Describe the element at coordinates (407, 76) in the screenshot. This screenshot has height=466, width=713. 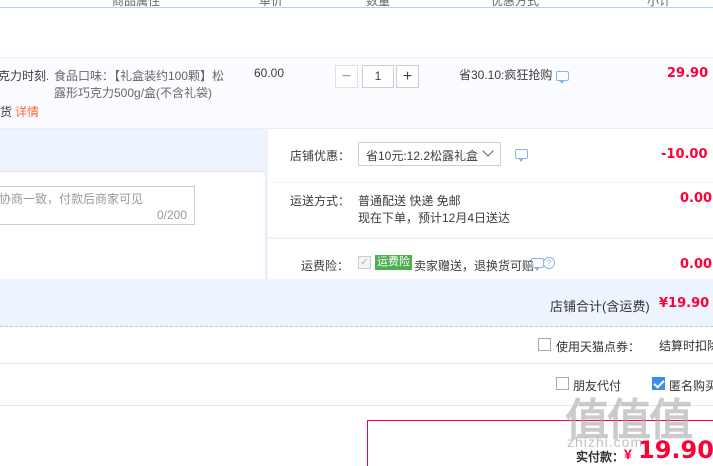
I see `quantity-increase-button: +` at that location.